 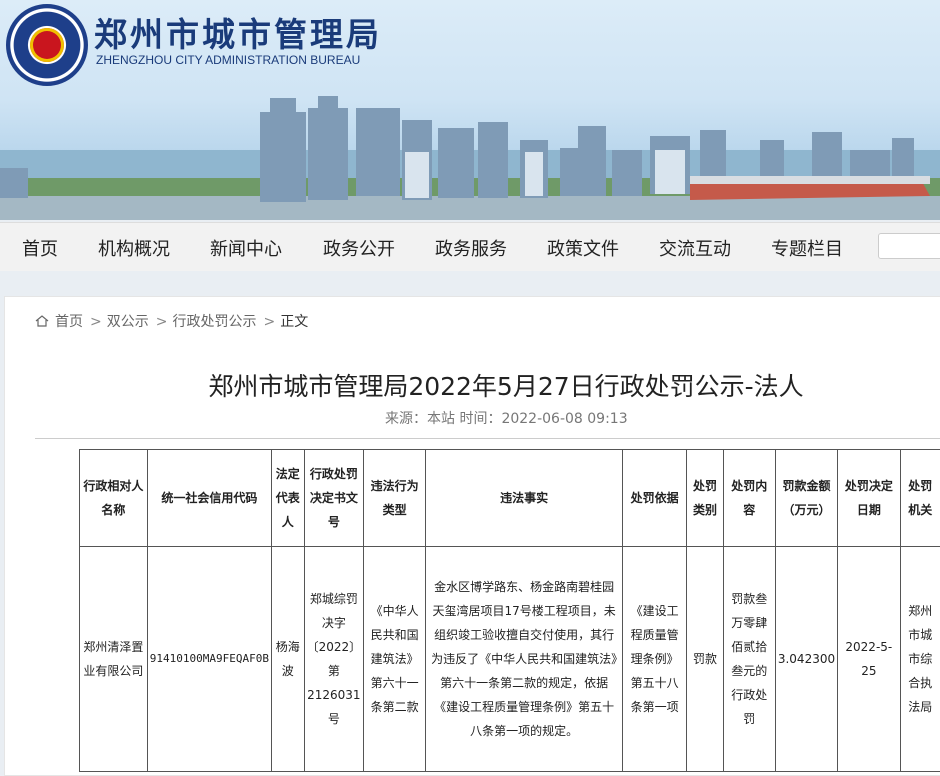 I want to click on nav-item-topics: 专题栏目, so click(x=807, y=248).